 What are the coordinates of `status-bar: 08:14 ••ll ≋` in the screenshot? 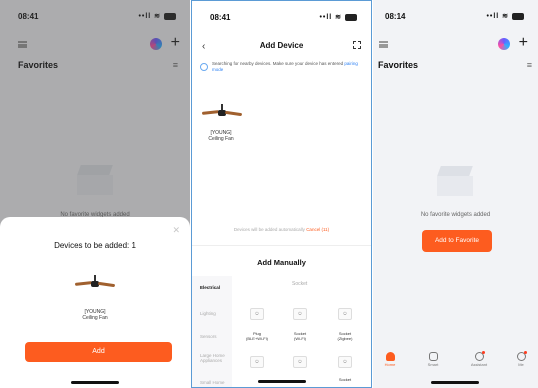 It's located at (455, 19).